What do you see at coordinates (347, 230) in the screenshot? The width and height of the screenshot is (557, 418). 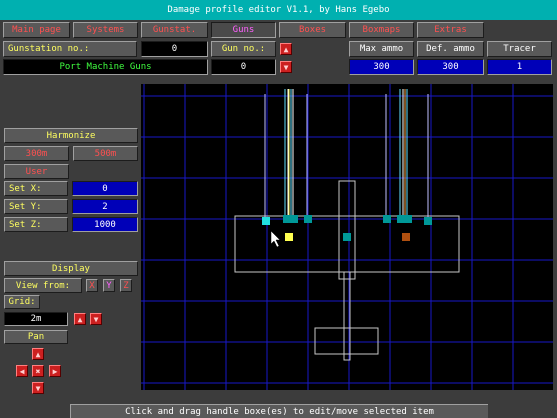 I see `fuselage-forward-outline` at bounding box center [347, 230].